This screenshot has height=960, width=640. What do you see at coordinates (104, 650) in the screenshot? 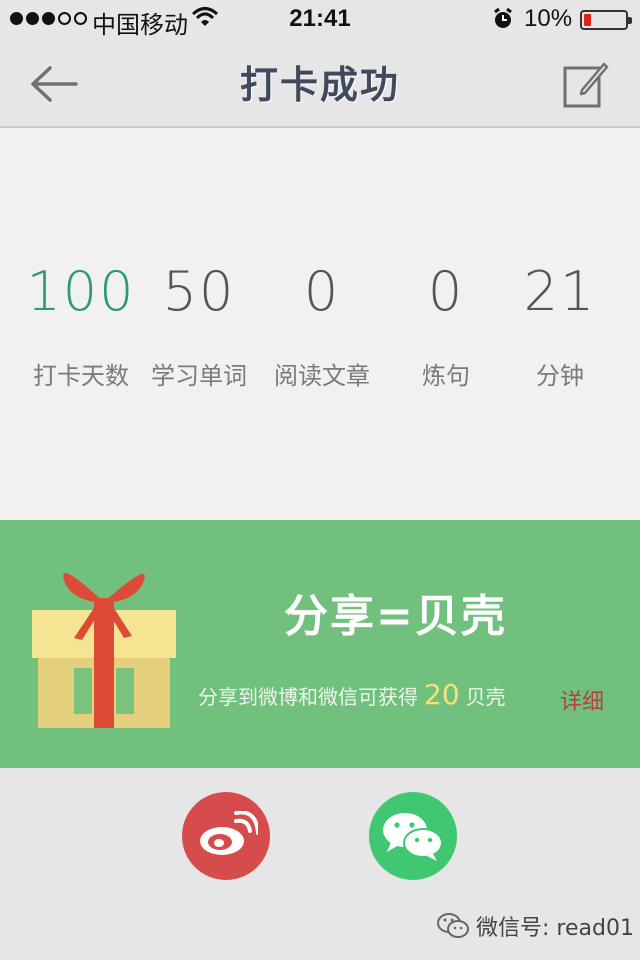
I see `gift-icon` at bounding box center [104, 650].